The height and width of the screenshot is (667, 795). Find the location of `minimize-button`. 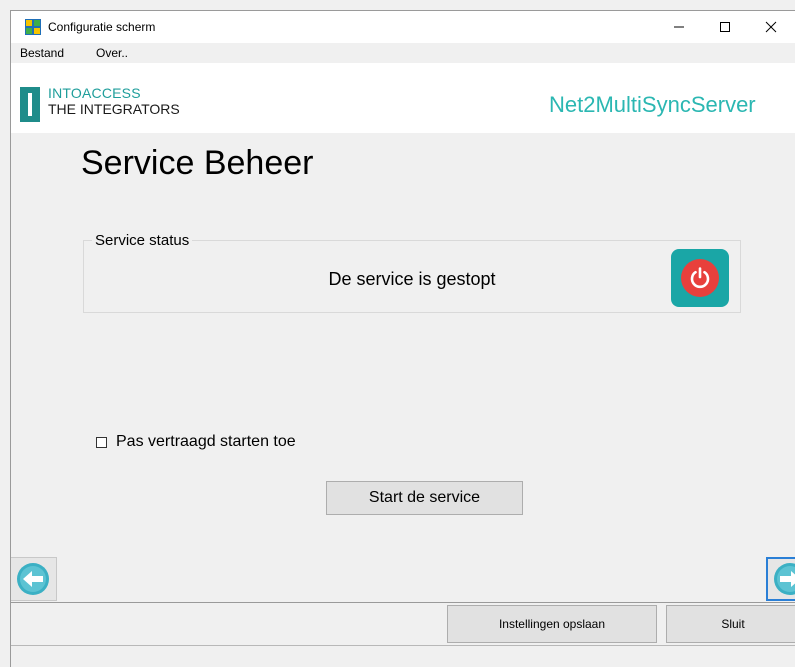

minimize-button is located at coordinates (679, 27).